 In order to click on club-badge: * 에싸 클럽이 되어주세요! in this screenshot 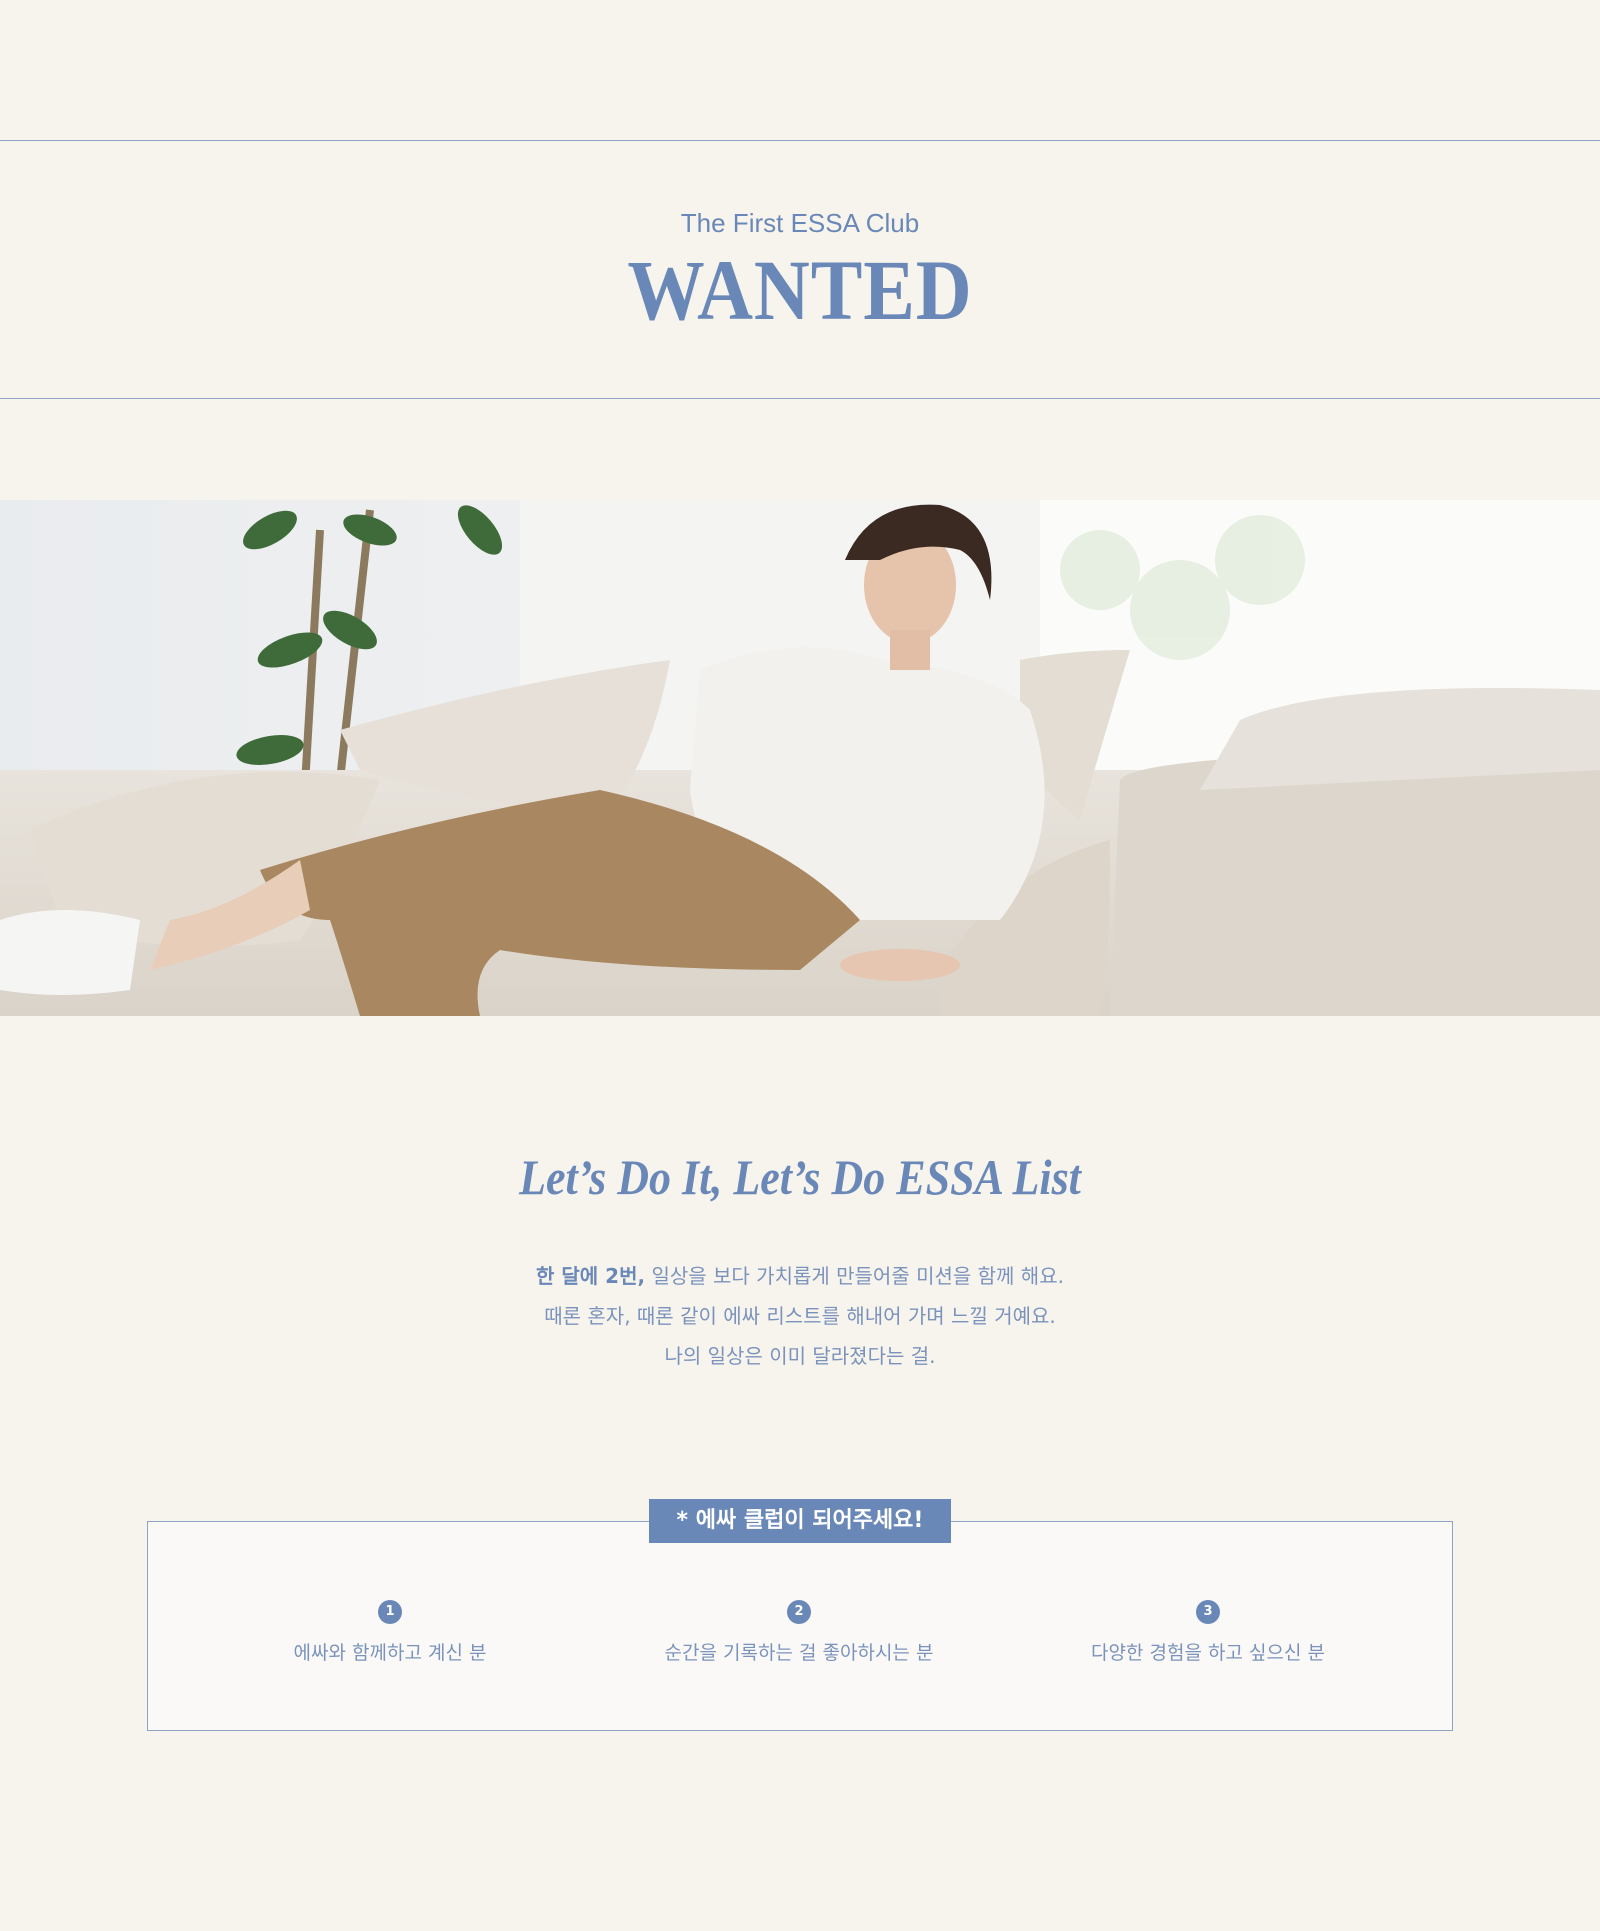, I will do `click(800, 1521)`.